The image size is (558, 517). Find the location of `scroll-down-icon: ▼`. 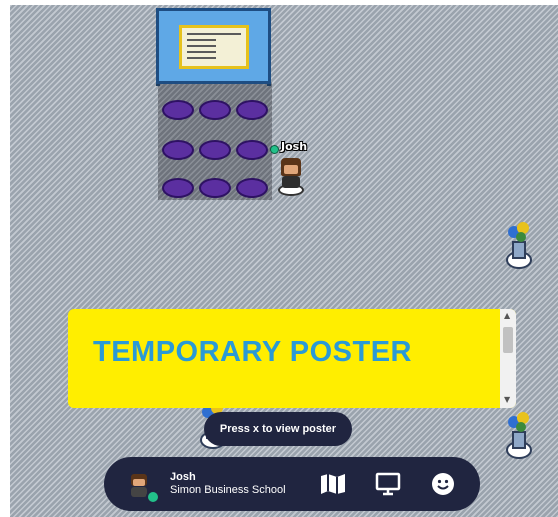

scroll-down-icon: ▼ is located at coordinates (507, 399).